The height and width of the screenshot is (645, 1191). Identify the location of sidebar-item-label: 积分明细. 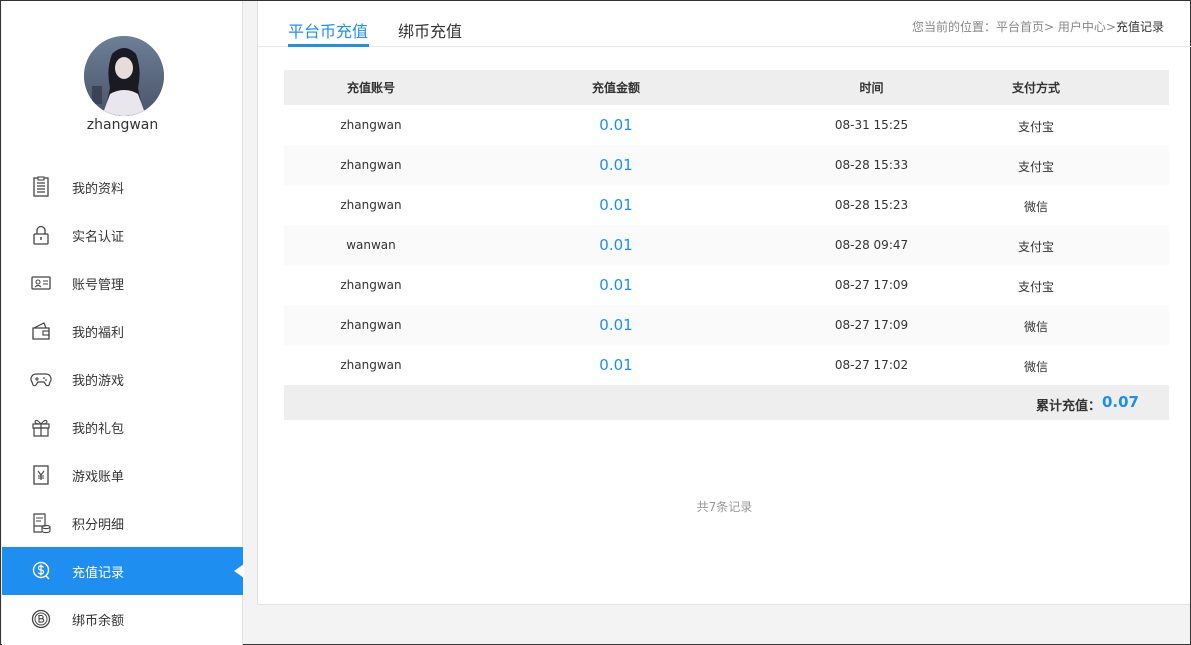
(98, 525).